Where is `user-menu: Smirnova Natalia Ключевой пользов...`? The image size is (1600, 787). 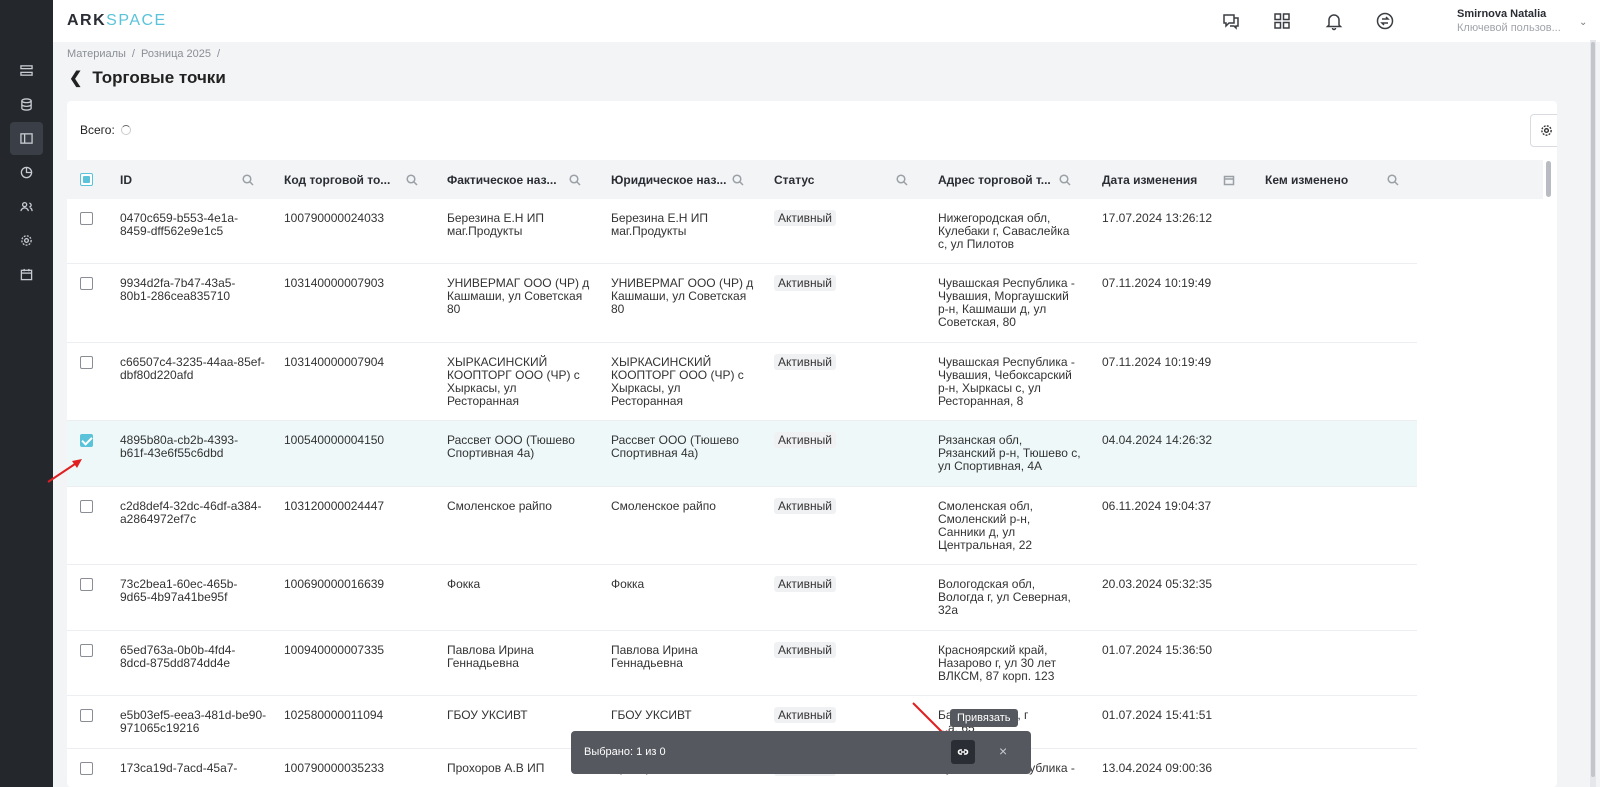
user-menu: Smirnova Natalia Ключевой пользов... is located at coordinates (1517, 21).